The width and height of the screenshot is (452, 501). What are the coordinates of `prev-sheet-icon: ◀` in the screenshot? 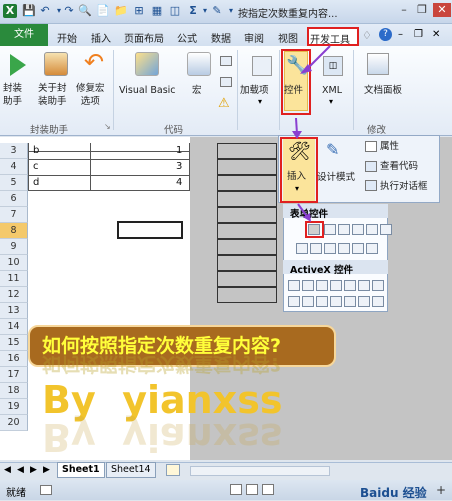 It's located at (20, 470).